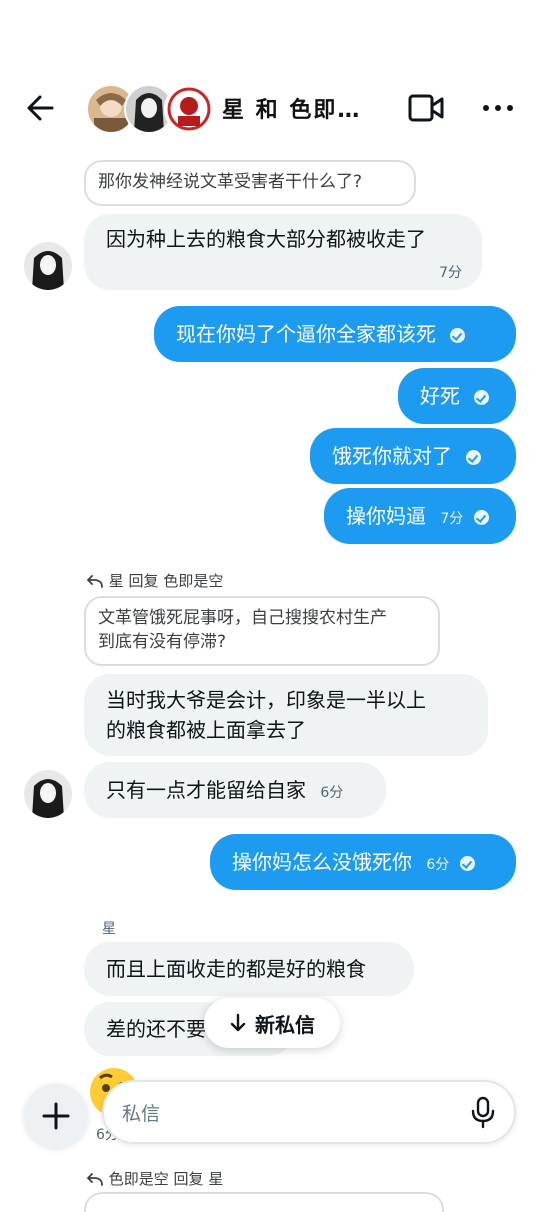  Describe the element at coordinates (287, 1114) in the screenshot. I see `message-input` at that location.